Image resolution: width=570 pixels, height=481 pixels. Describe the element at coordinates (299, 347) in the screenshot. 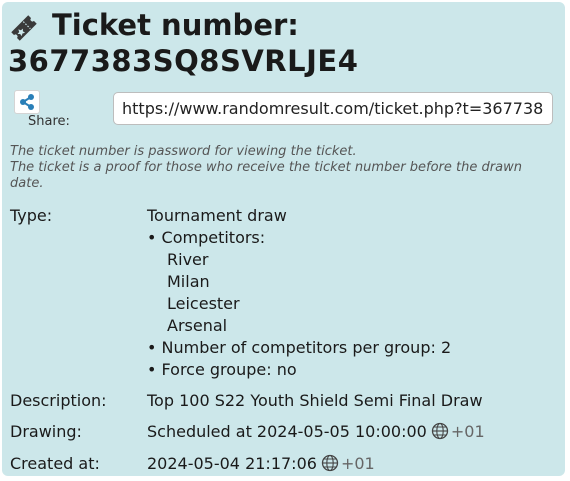

I see `per-group-setting: • Number of competitors per group: 2` at that location.